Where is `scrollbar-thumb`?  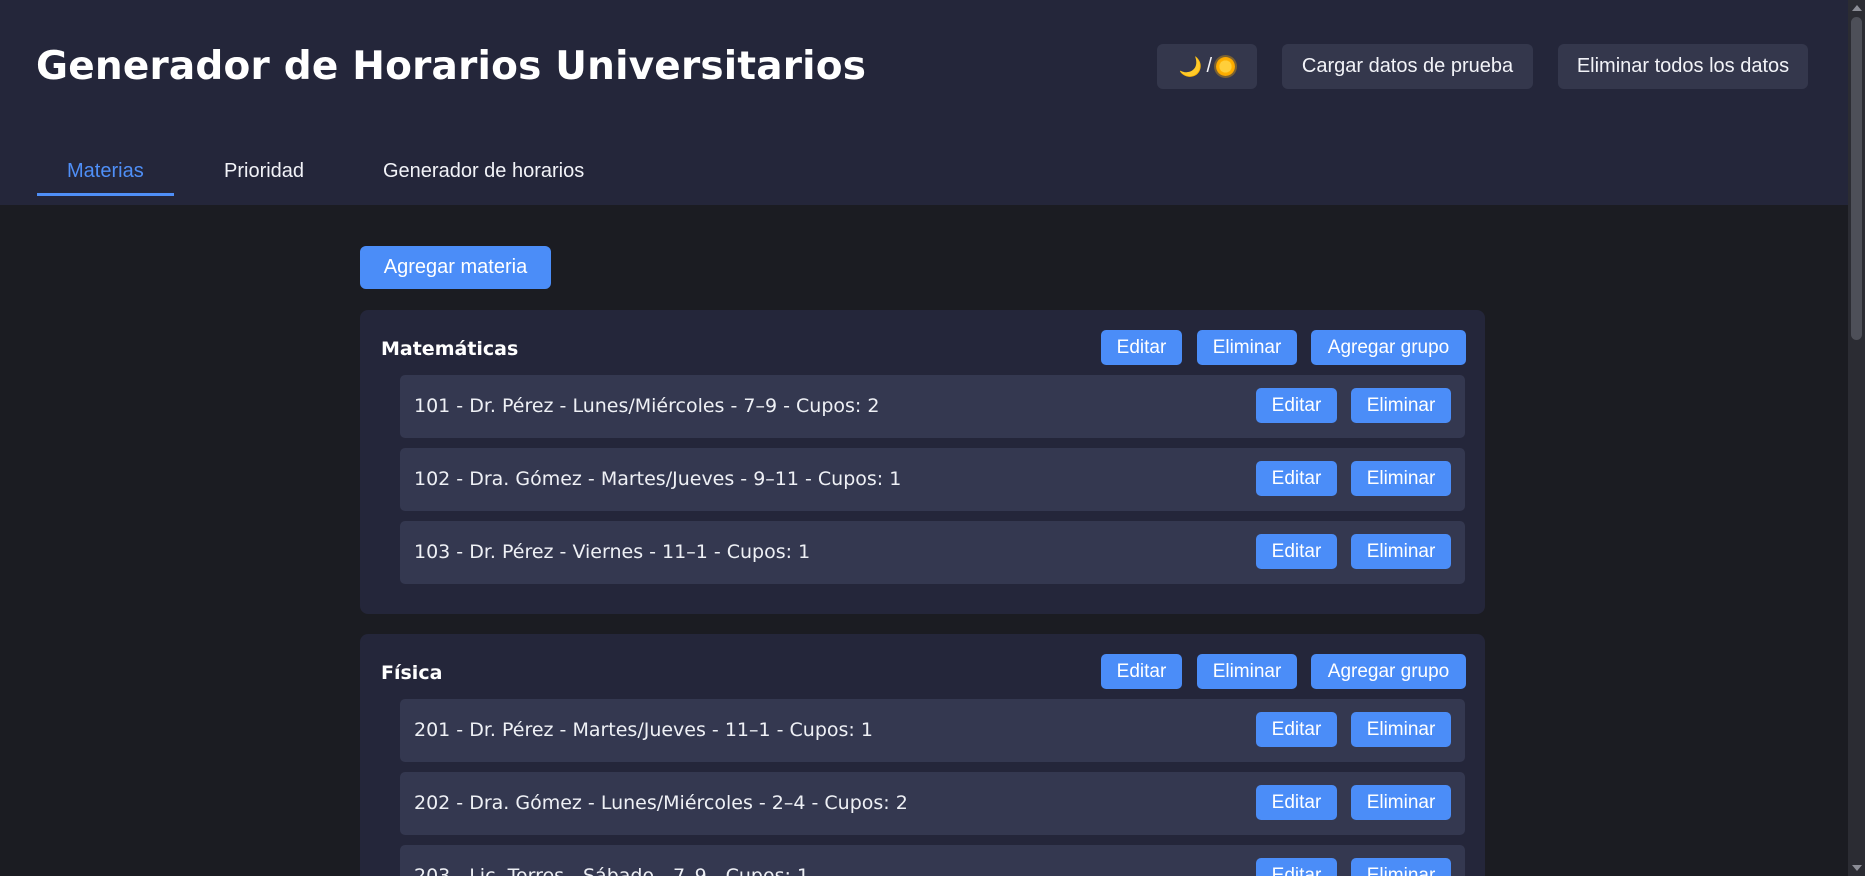
scrollbar-thumb is located at coordinates (1856, 178).